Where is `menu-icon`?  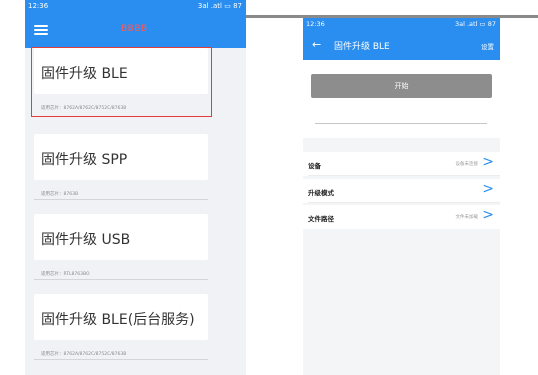
menu-icon is located at coordinates (41, 30).